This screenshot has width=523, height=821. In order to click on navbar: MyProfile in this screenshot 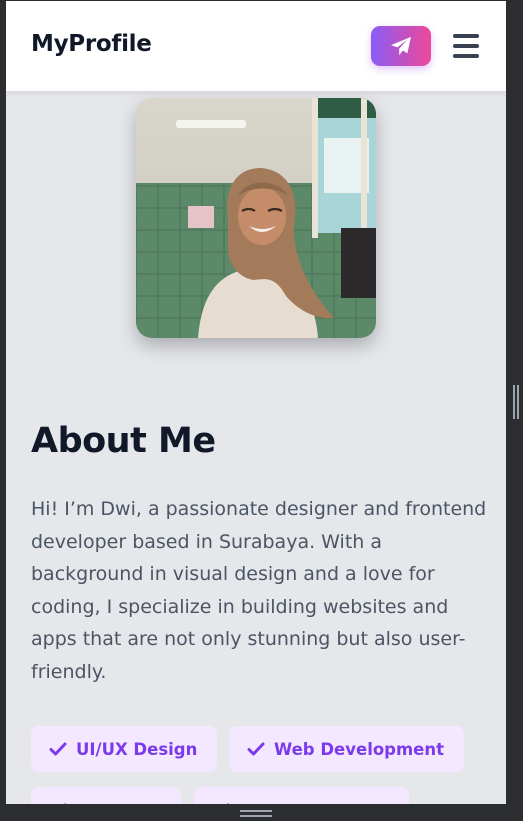, I will do `click(256, 46)`.